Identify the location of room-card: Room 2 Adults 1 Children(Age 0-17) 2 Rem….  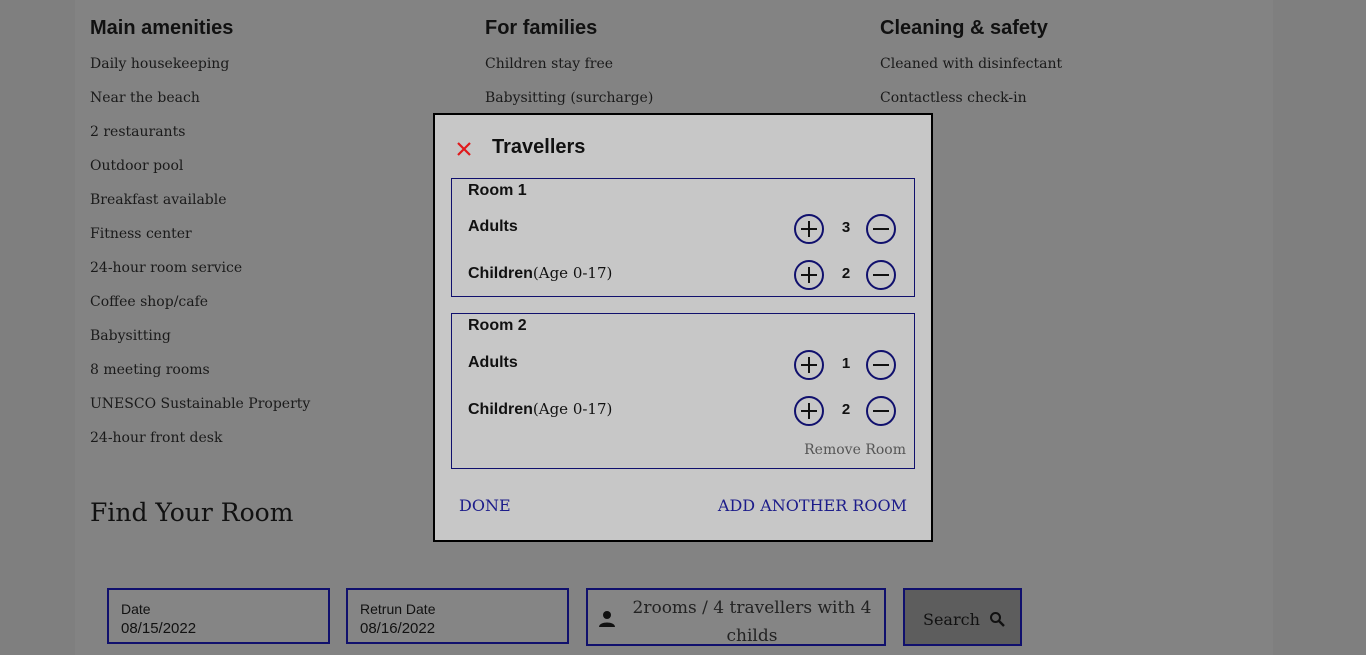
(683, 391).